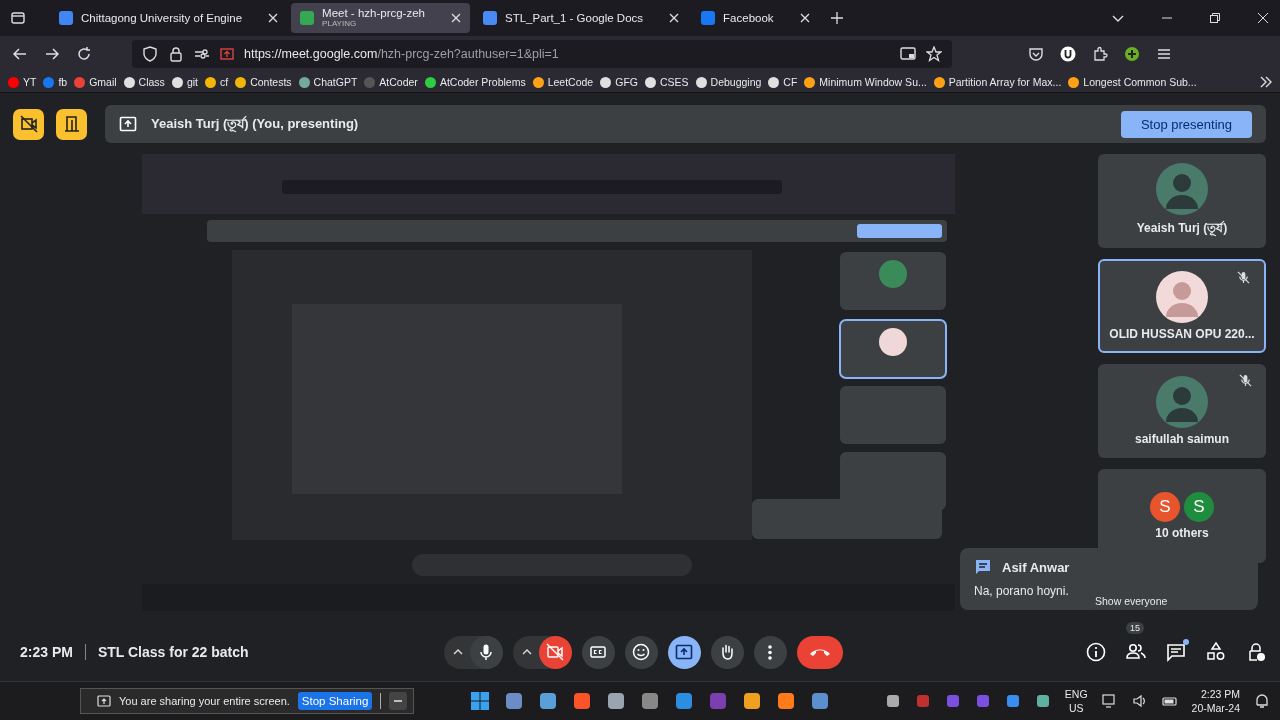 The width and height of the screenshot is (1280, 720). I want to click on browser-tab: Meet - hzh-prcg-zeh PLAYING, so click(380, 18).